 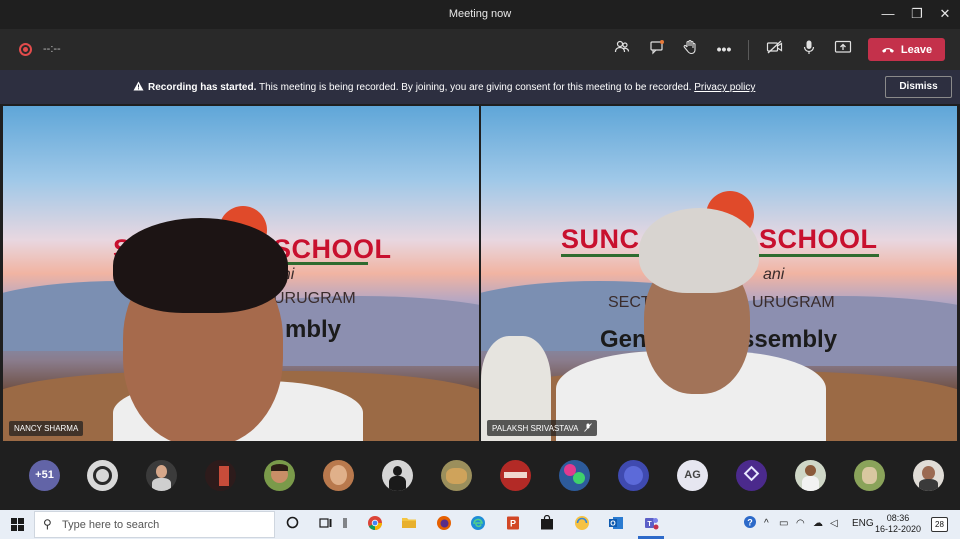 What do you see at coordinates (917, 14) in the screenshot?
I see `maximize-button: ❐` at bounding box center [917, 14].